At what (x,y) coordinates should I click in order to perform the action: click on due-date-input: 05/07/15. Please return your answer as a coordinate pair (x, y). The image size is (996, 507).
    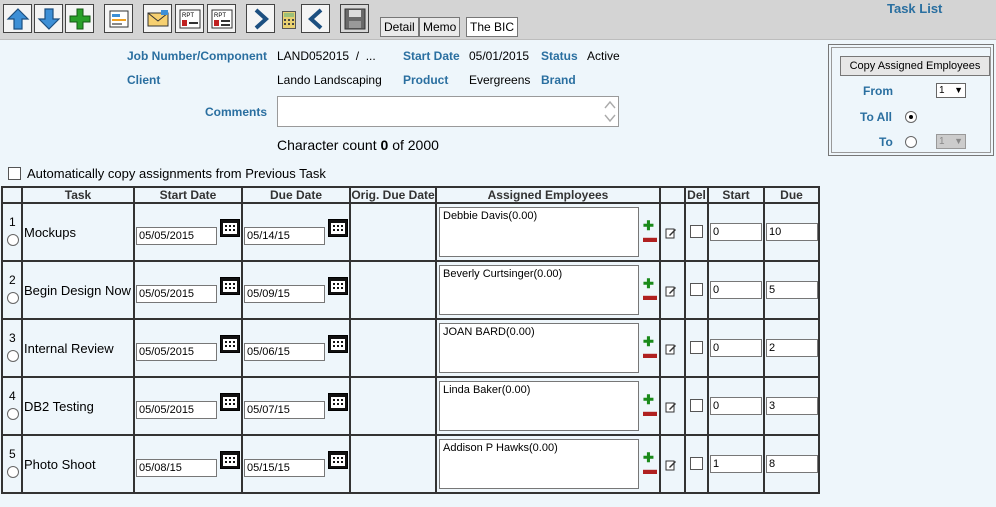
    Looking at the image, I should click on (284, 410).